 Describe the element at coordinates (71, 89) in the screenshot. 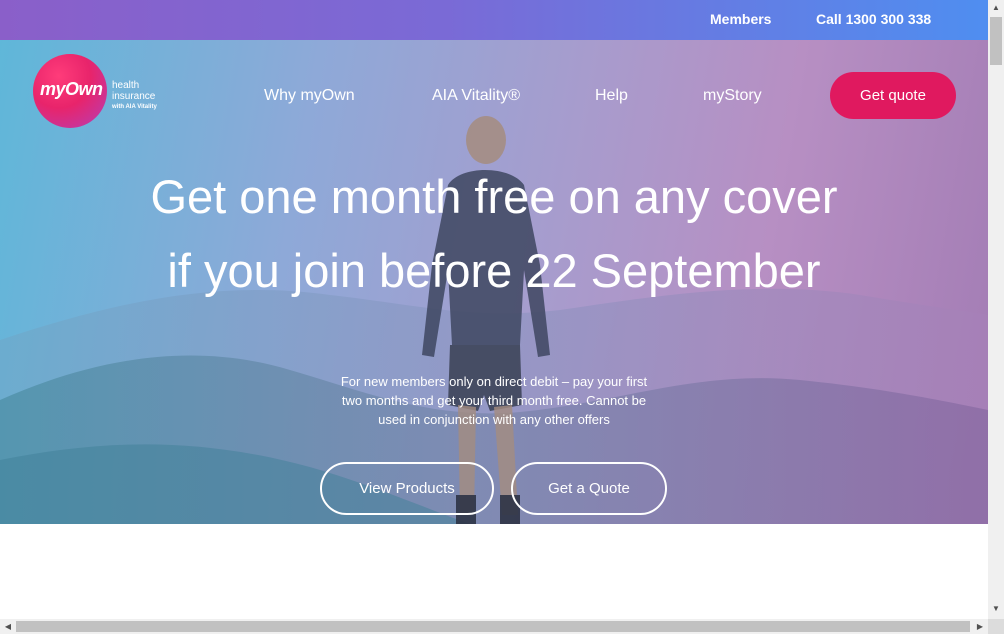

I see `logo-brand-text: myOwn` at that location.